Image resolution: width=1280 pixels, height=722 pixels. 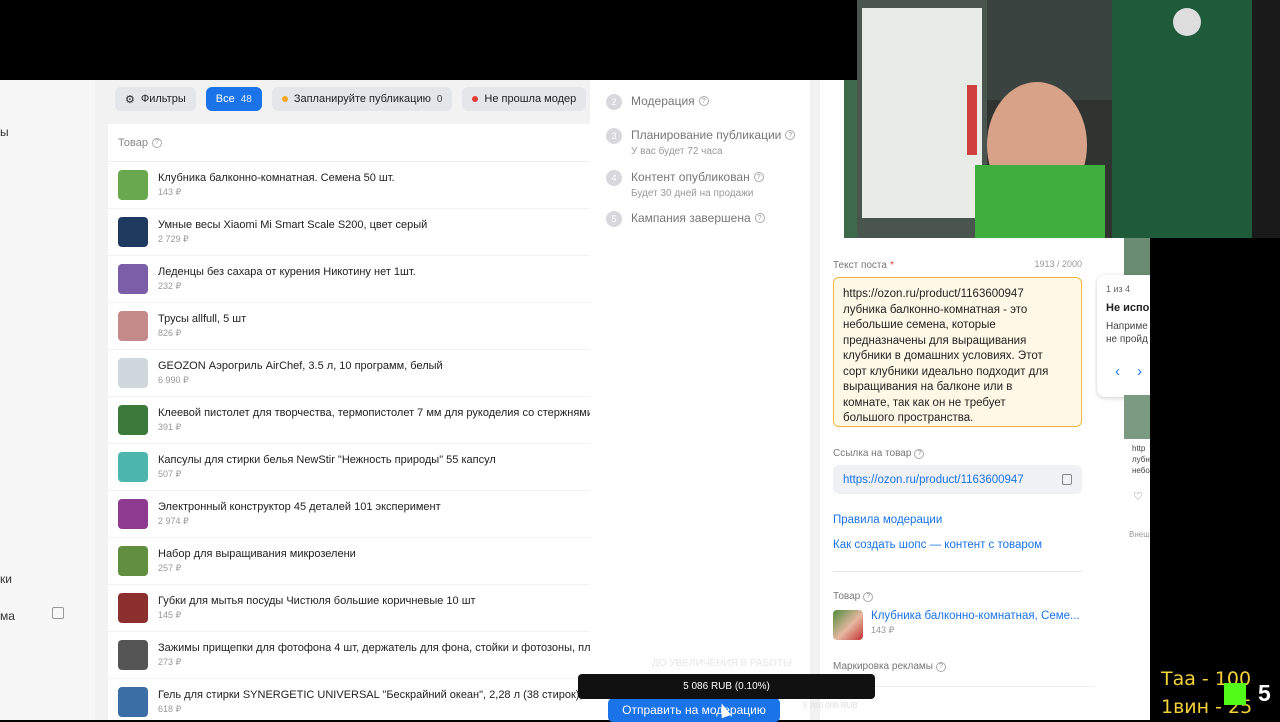 What do you see at coordinates (1127, 339) in the screenshot?
I see `hint-text-line: не пройд` at bounding box center [1127, 339].